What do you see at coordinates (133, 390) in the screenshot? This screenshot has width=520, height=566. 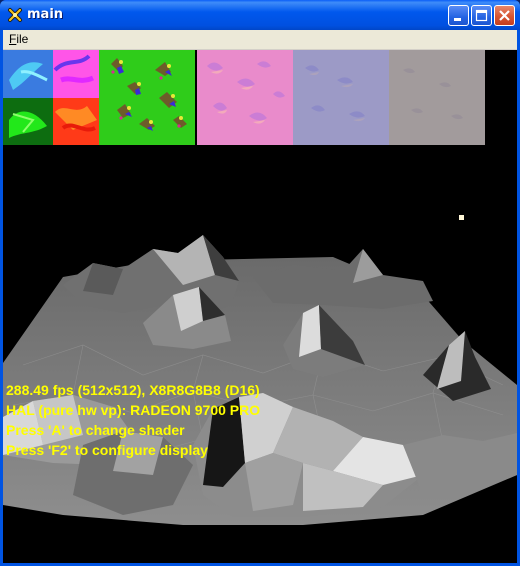 I see `fps-readout: 288.49 fps (512x512), X8R8G8B8 (D16)` at bounding box center [133, 390].